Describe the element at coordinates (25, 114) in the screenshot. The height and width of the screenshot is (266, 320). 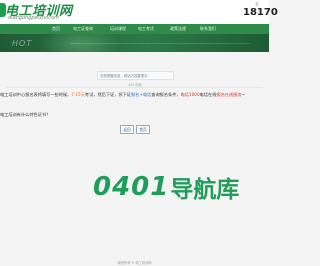
I see `faq-question: 电工培训有什么特色证书？` at that location.